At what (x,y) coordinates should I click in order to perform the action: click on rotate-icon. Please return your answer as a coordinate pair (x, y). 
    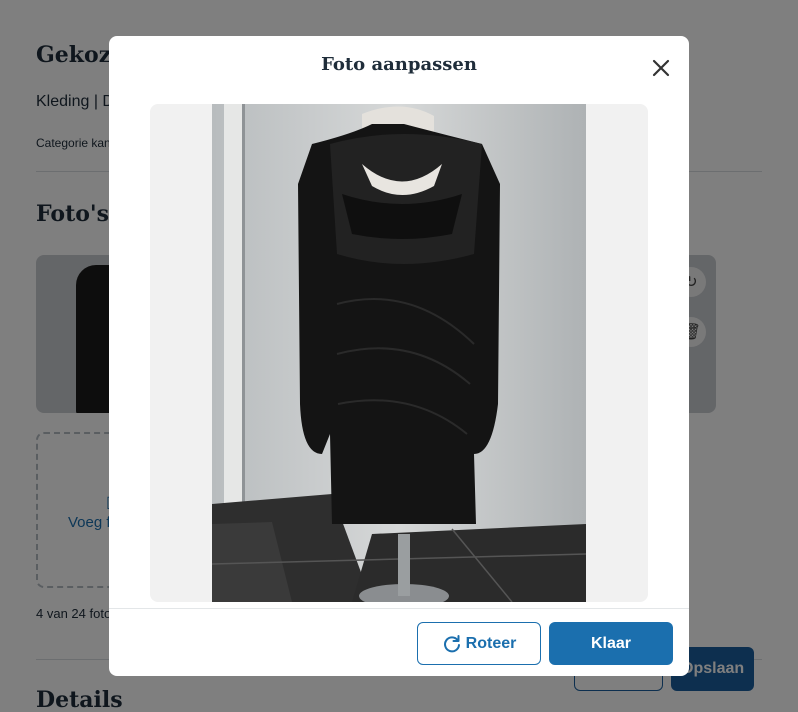
    Looking at the image, I should click on (451, 643).